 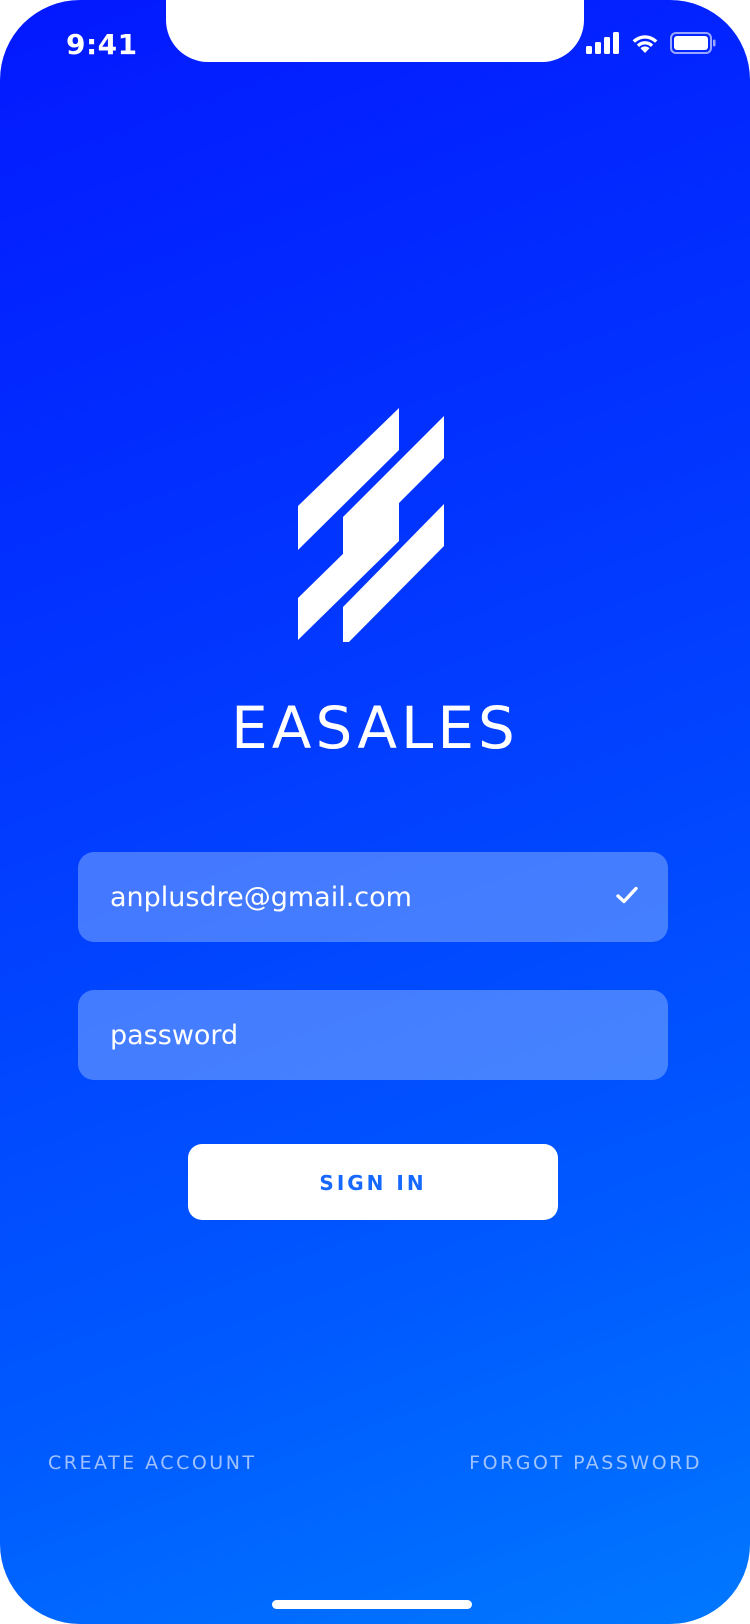 I want to click on device-notch, so click(x=375, y=31).